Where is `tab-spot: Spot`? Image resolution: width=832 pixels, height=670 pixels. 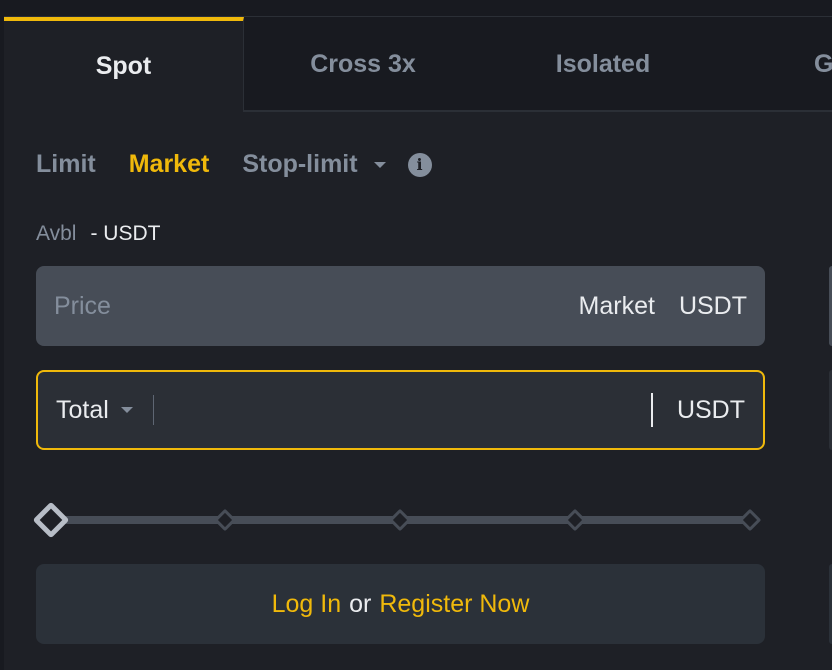 tab-spot: Spot is located at coordinates (124, 64).